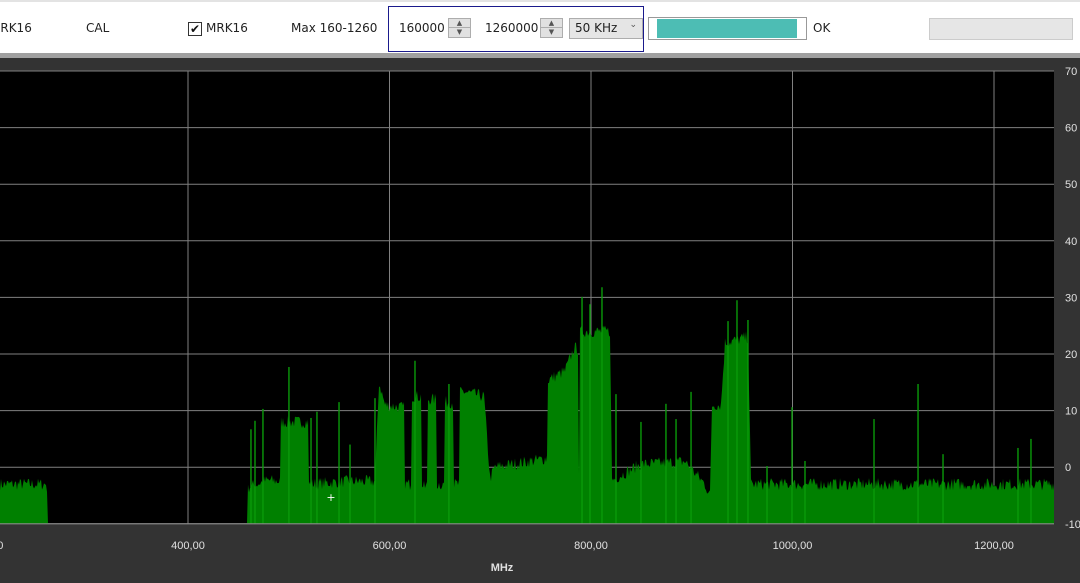 Image resolution: width=1080 pixels, height=583 pixels. I want to click on step-select: 50 KHz ⌄, so click(606, 28).